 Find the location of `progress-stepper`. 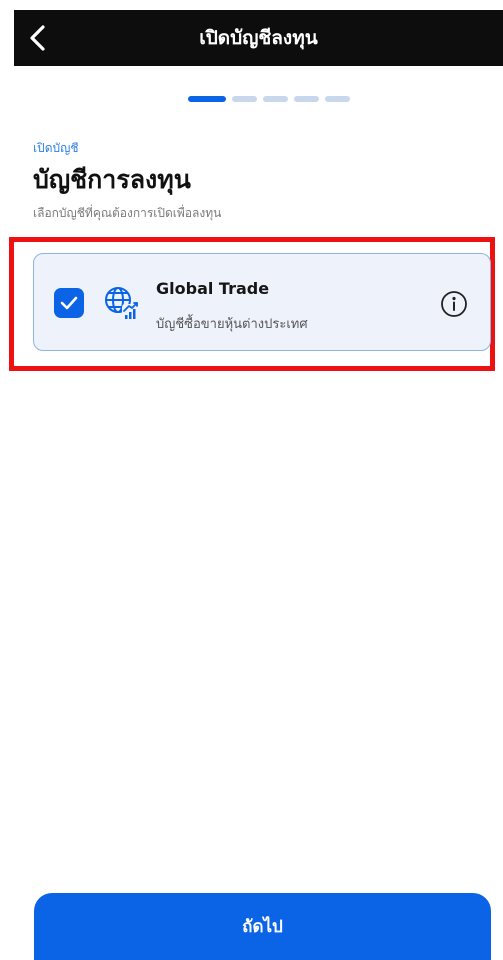

progress-stepper is located at coordinates (269, 99).